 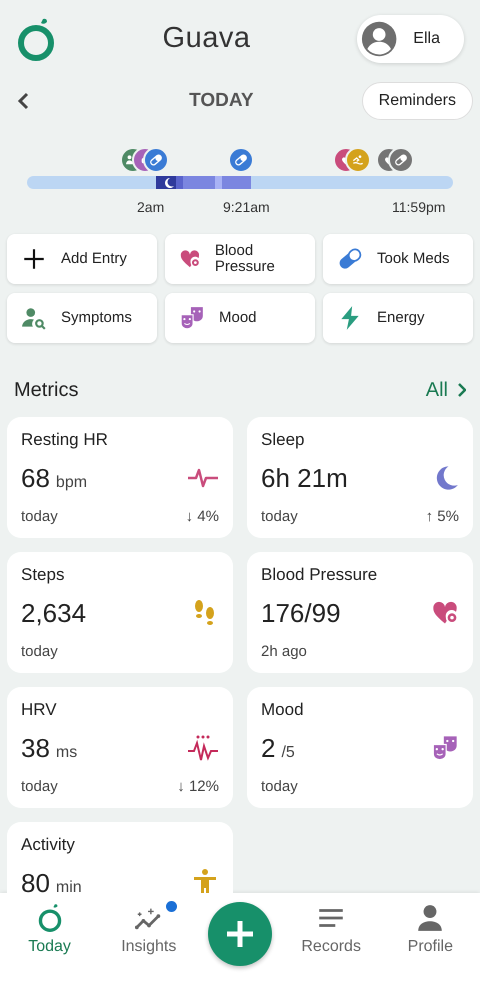 What do you see at coordinates (35, 477) in the screenshot?
I see `metric-value: 68` at bounding box center [35, 477].